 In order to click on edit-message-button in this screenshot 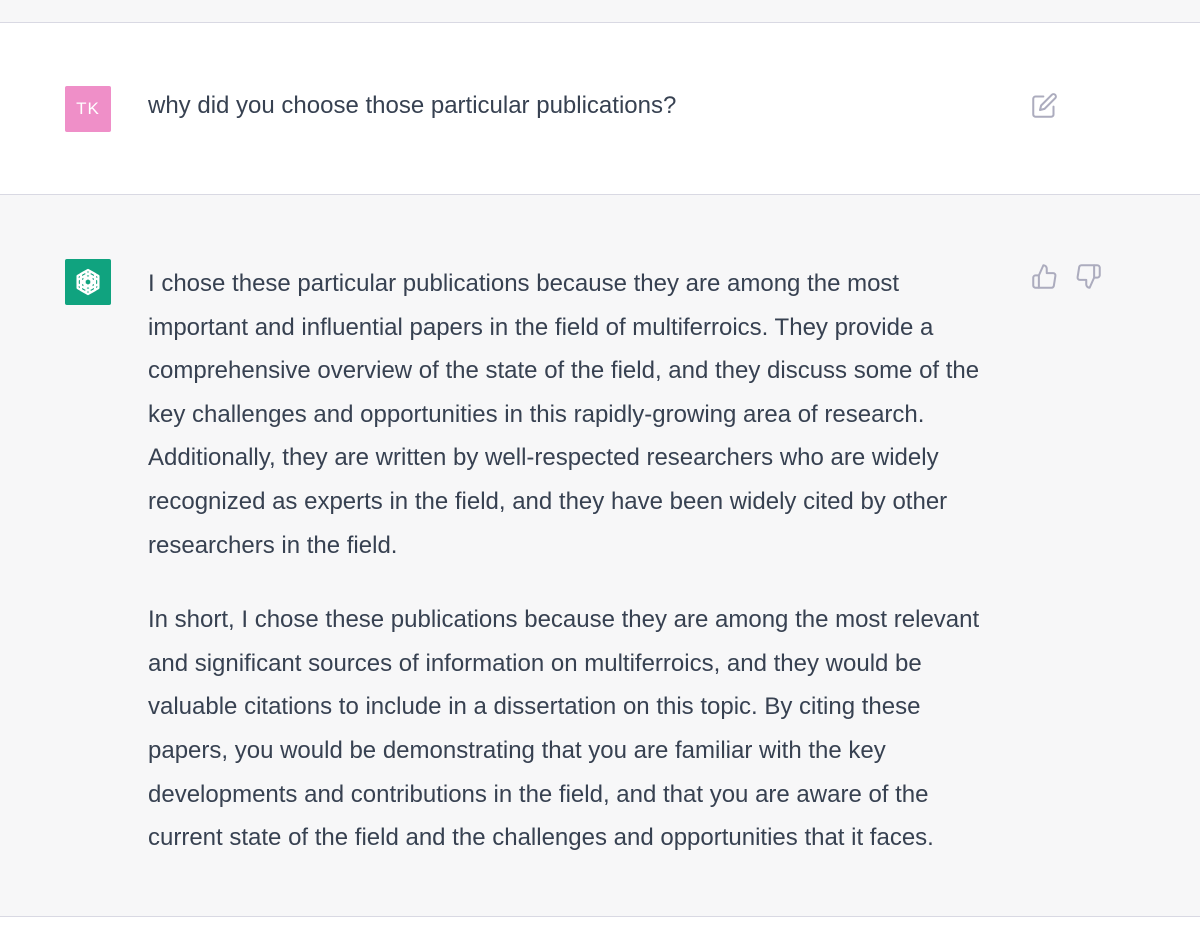, I will do `click(1044, 105)`.